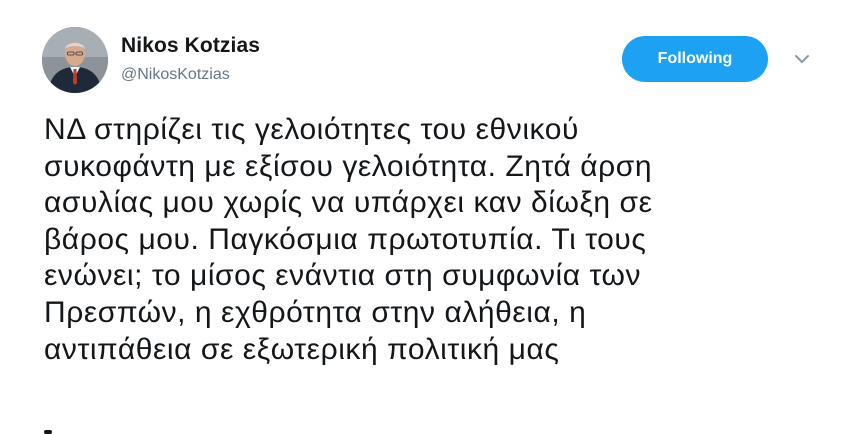 Image resolution: width=850 pixels, height=434 pixels. Describe the element at coordinates (311, 129) in the screenshot. I see `tweet-text-line: ΝΔ στηρίζει τις γελοιότητες του εθνικού` at that location.